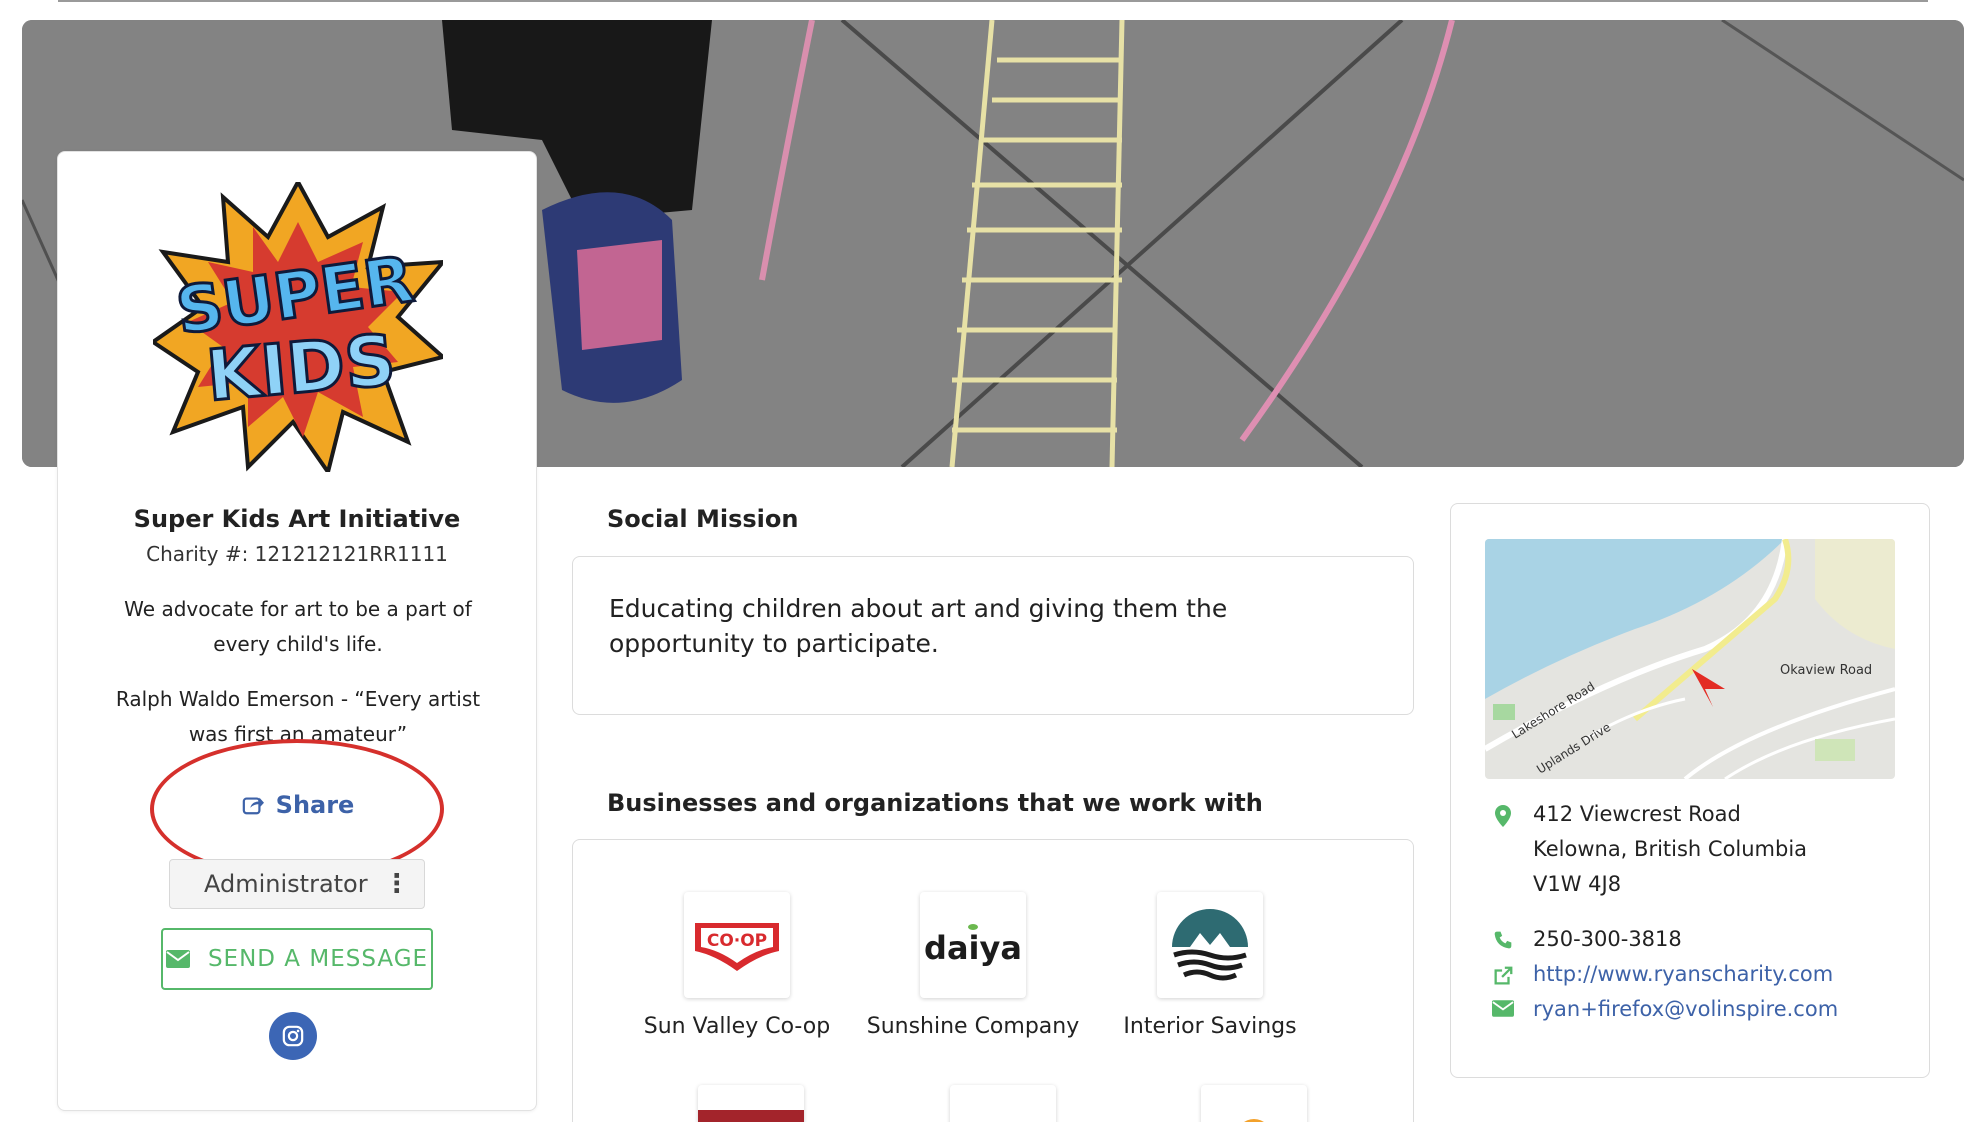  I want to click on business-item-sunshine-company: daiya Sunshine Company, so click(973, 965).